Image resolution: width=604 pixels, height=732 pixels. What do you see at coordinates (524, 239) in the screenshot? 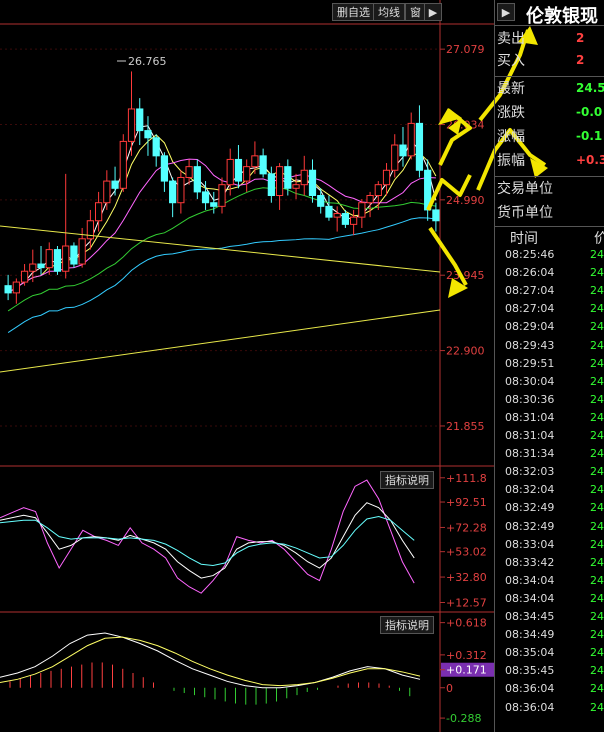
I see `ticks-header-time: 时间` at bounding box center [524, 239].